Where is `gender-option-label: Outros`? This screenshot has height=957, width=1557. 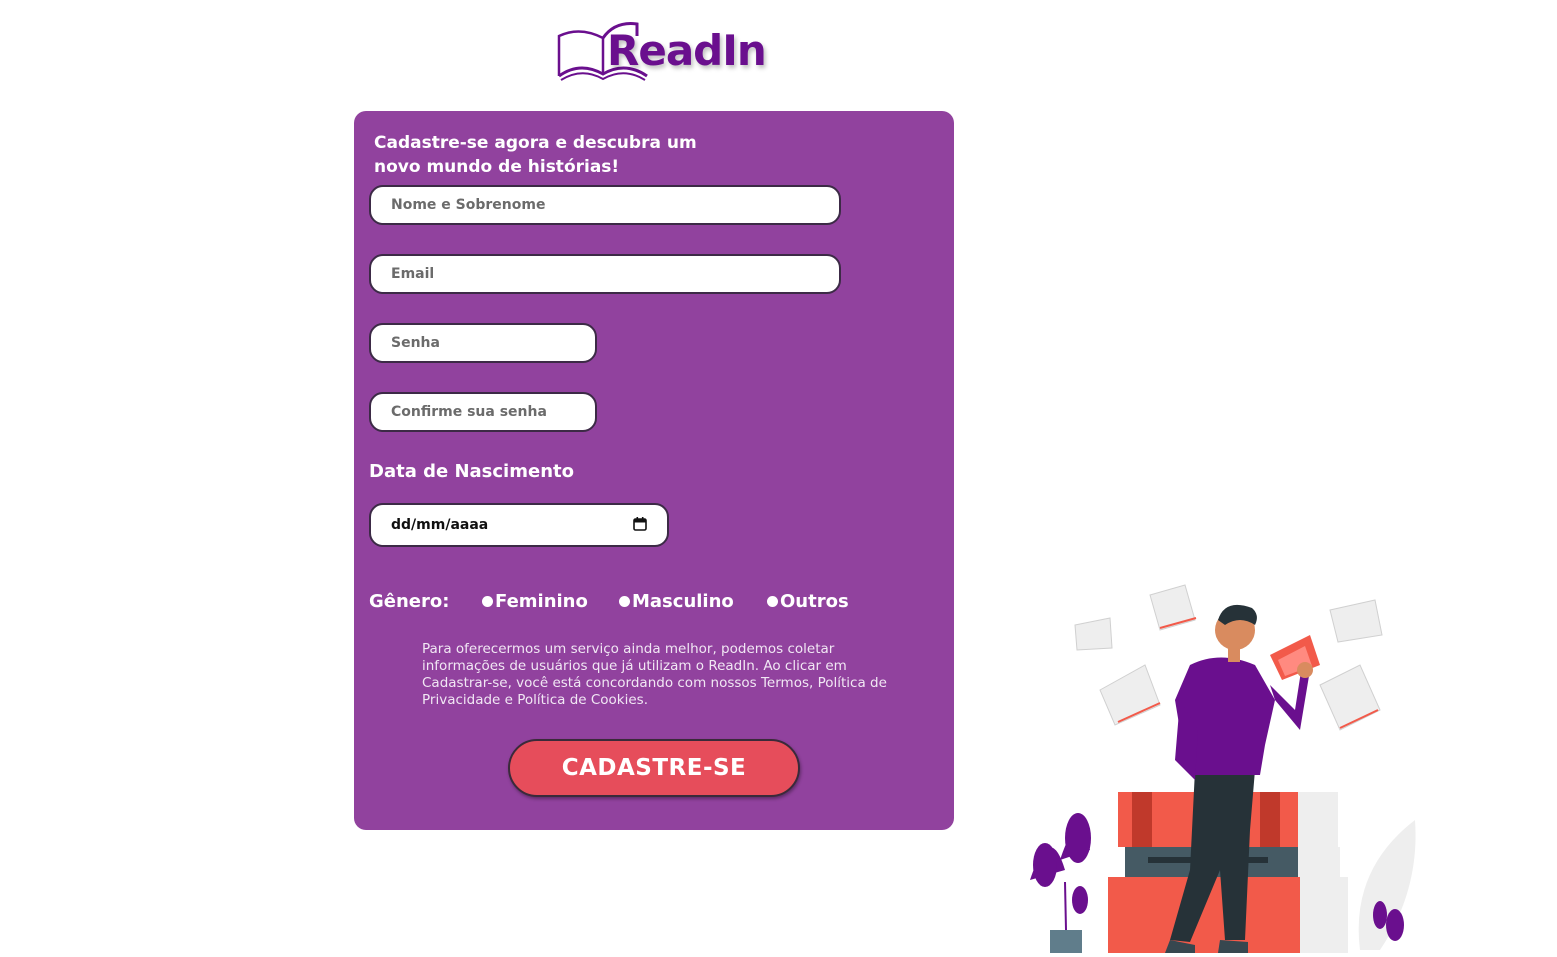 gender-option-label: Outros is located at coordinates (814, 601).